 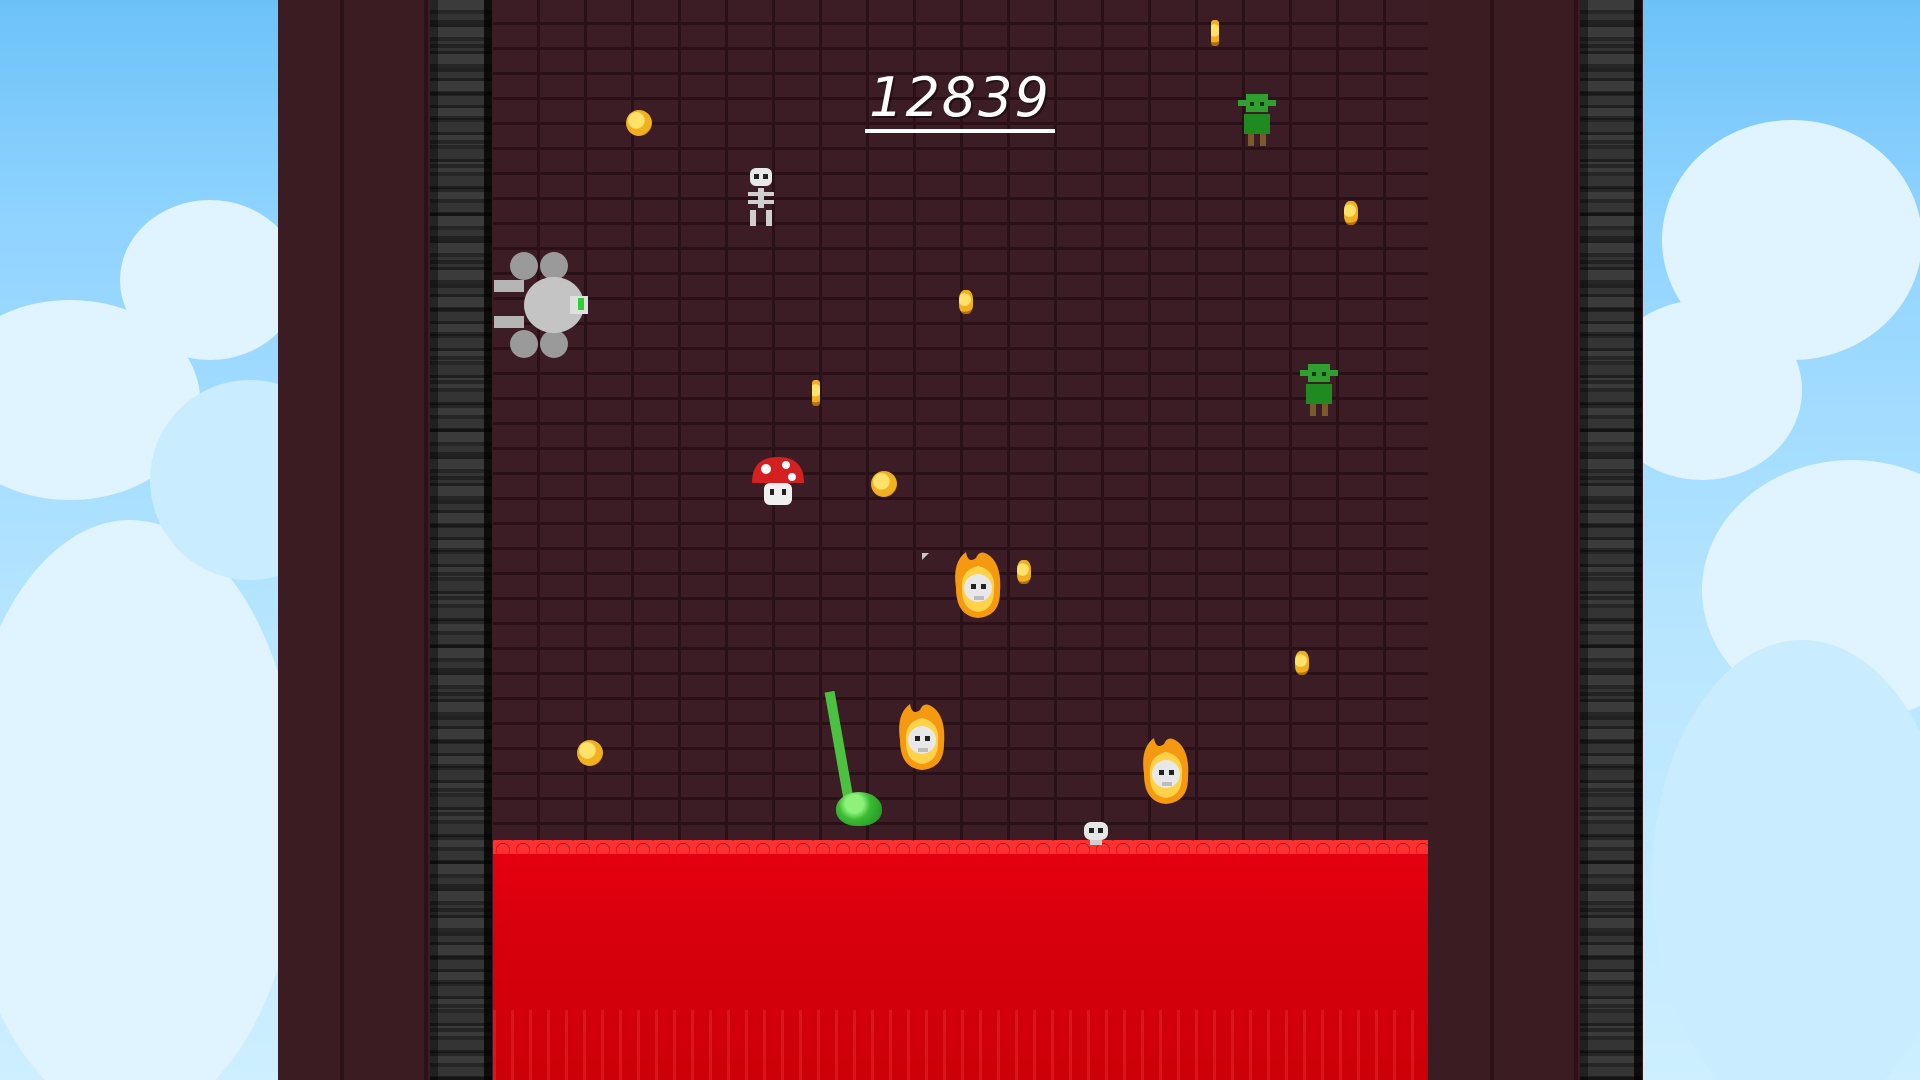 What do you see at coordinates (761, 197) in the screenshot?
I see `skeleton-icon` at bounding box center [761, 197].